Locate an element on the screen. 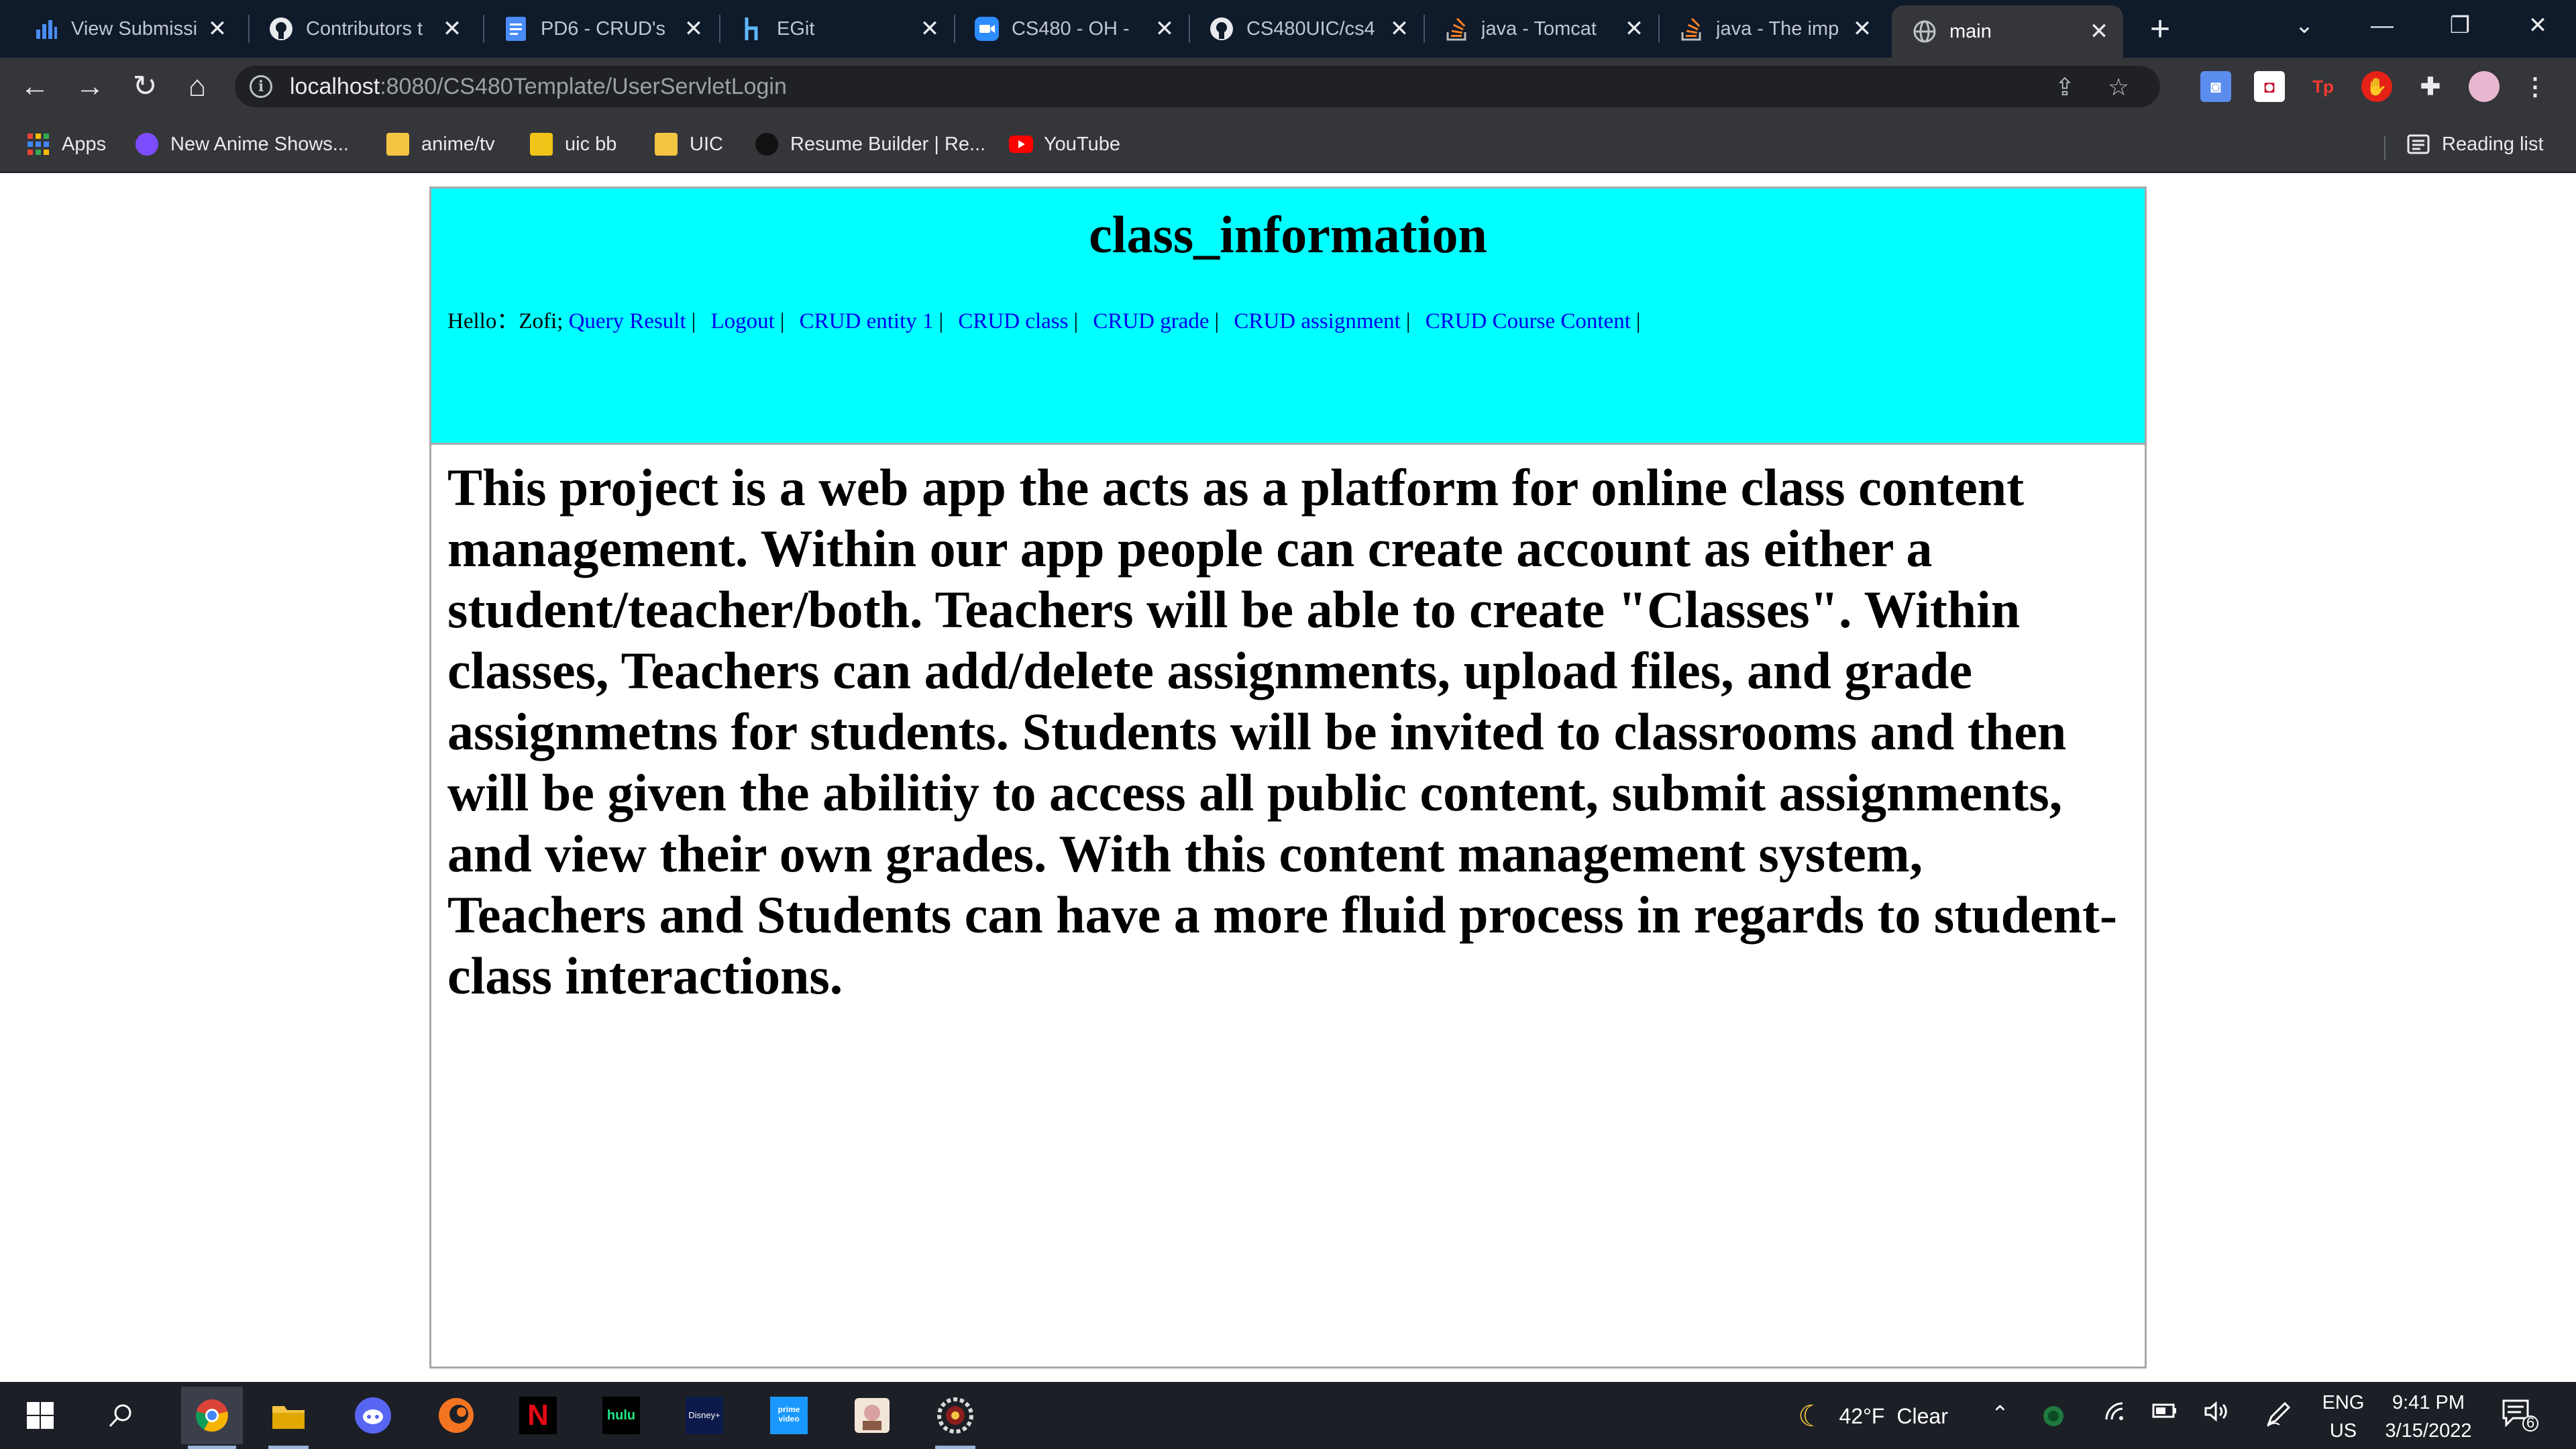 This screenshot has width=2576, height=1449. nav-link-logout: Logout is located at coordinates (742, 321).